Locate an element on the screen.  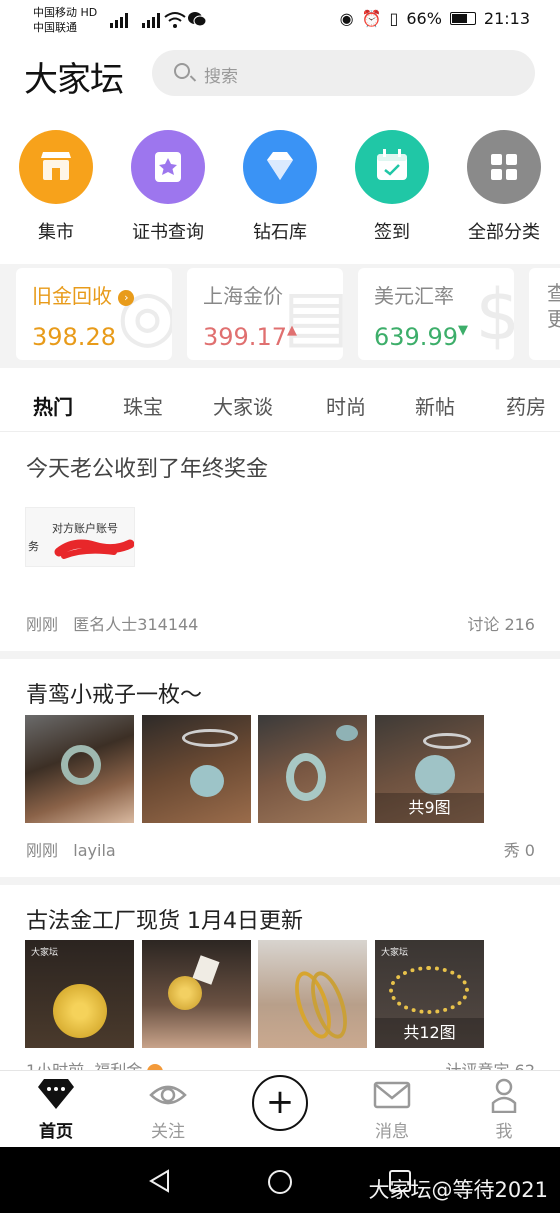
diamond-icon is located at coordinates (280, 167).